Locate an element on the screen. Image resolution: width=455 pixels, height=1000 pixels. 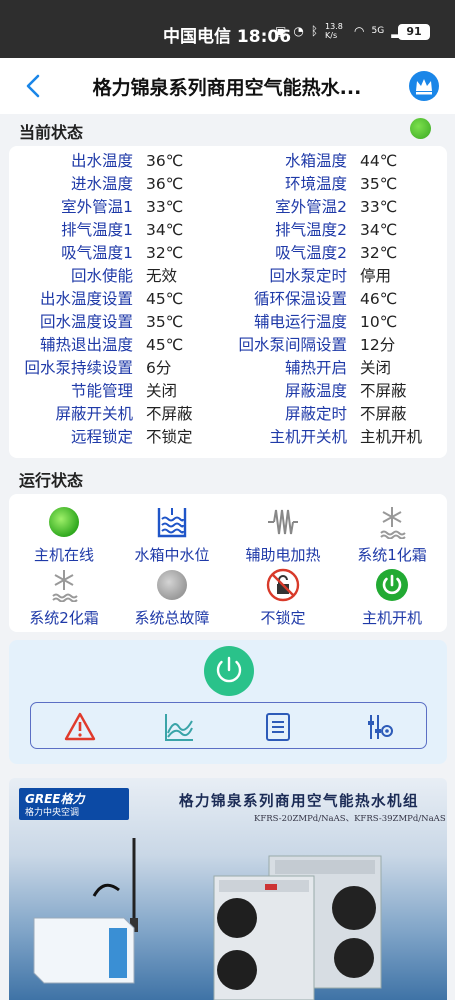
param-value: 主机开机 is located at coordinates (391, 437).